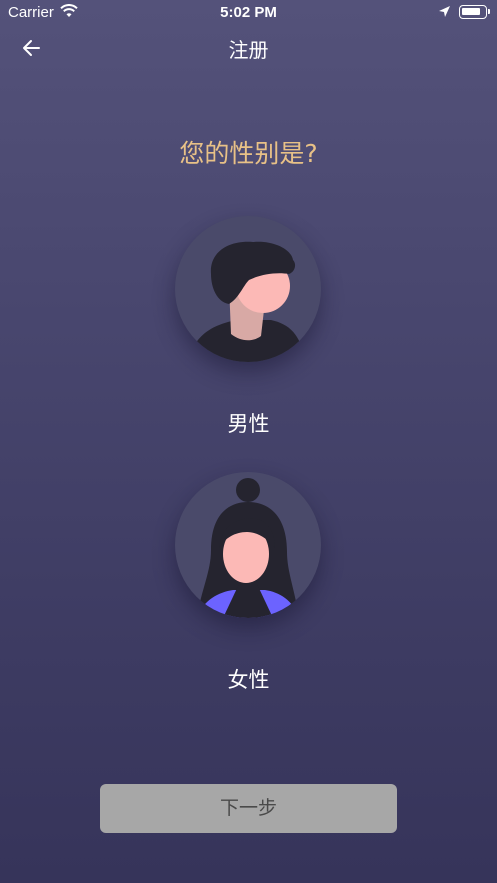 This screenshot has width=497, height=883. I want to click on female-option-label: 女性, so click(248, 679).